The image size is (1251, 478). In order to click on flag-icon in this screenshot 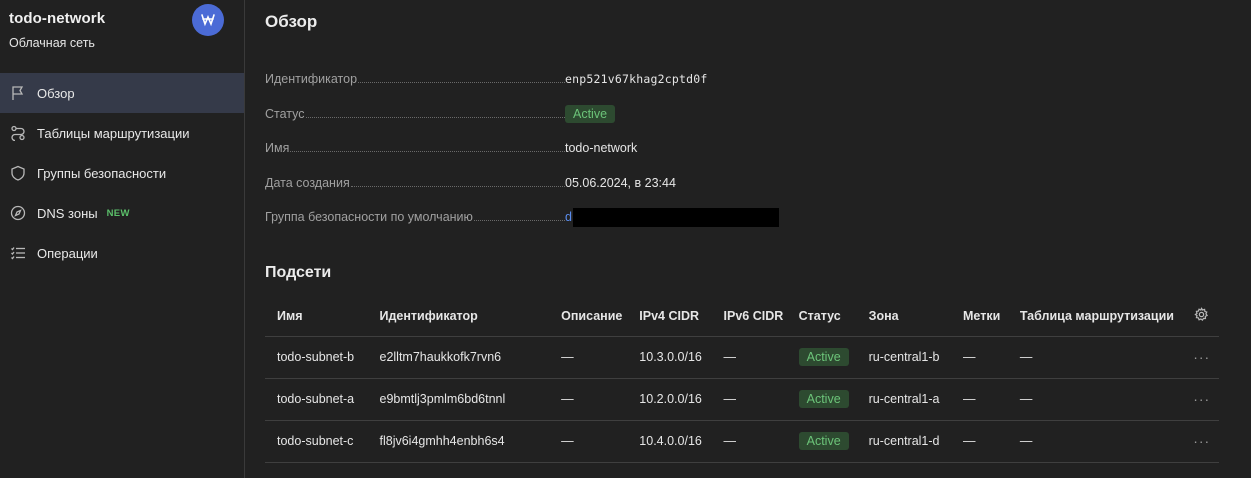, I will do `click(18, 93)`.